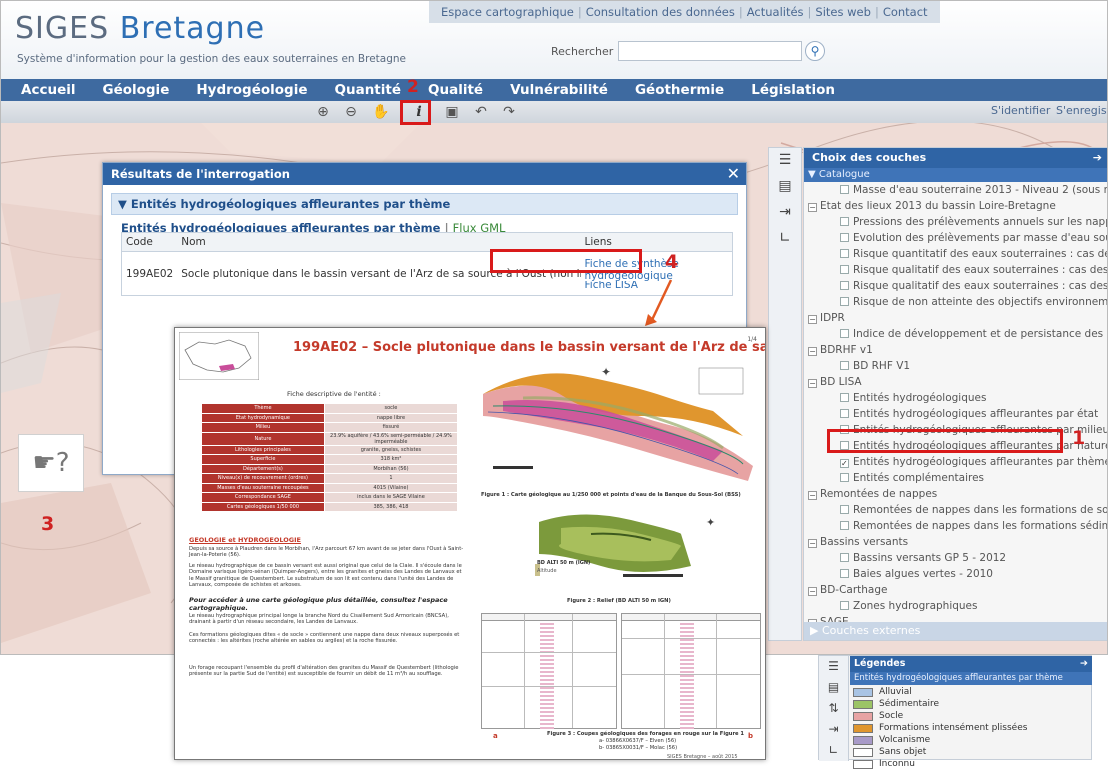  What do you see at coordinates (368, 90) in the screenshot?
I see `nav-quantite: Quantité` at bounding box center [368, 90].